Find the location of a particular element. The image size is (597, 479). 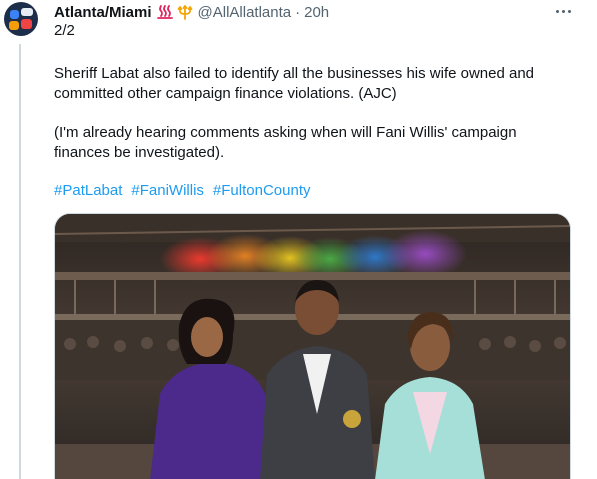

thread-count: 2/2 is located at coordinates (64, 30).